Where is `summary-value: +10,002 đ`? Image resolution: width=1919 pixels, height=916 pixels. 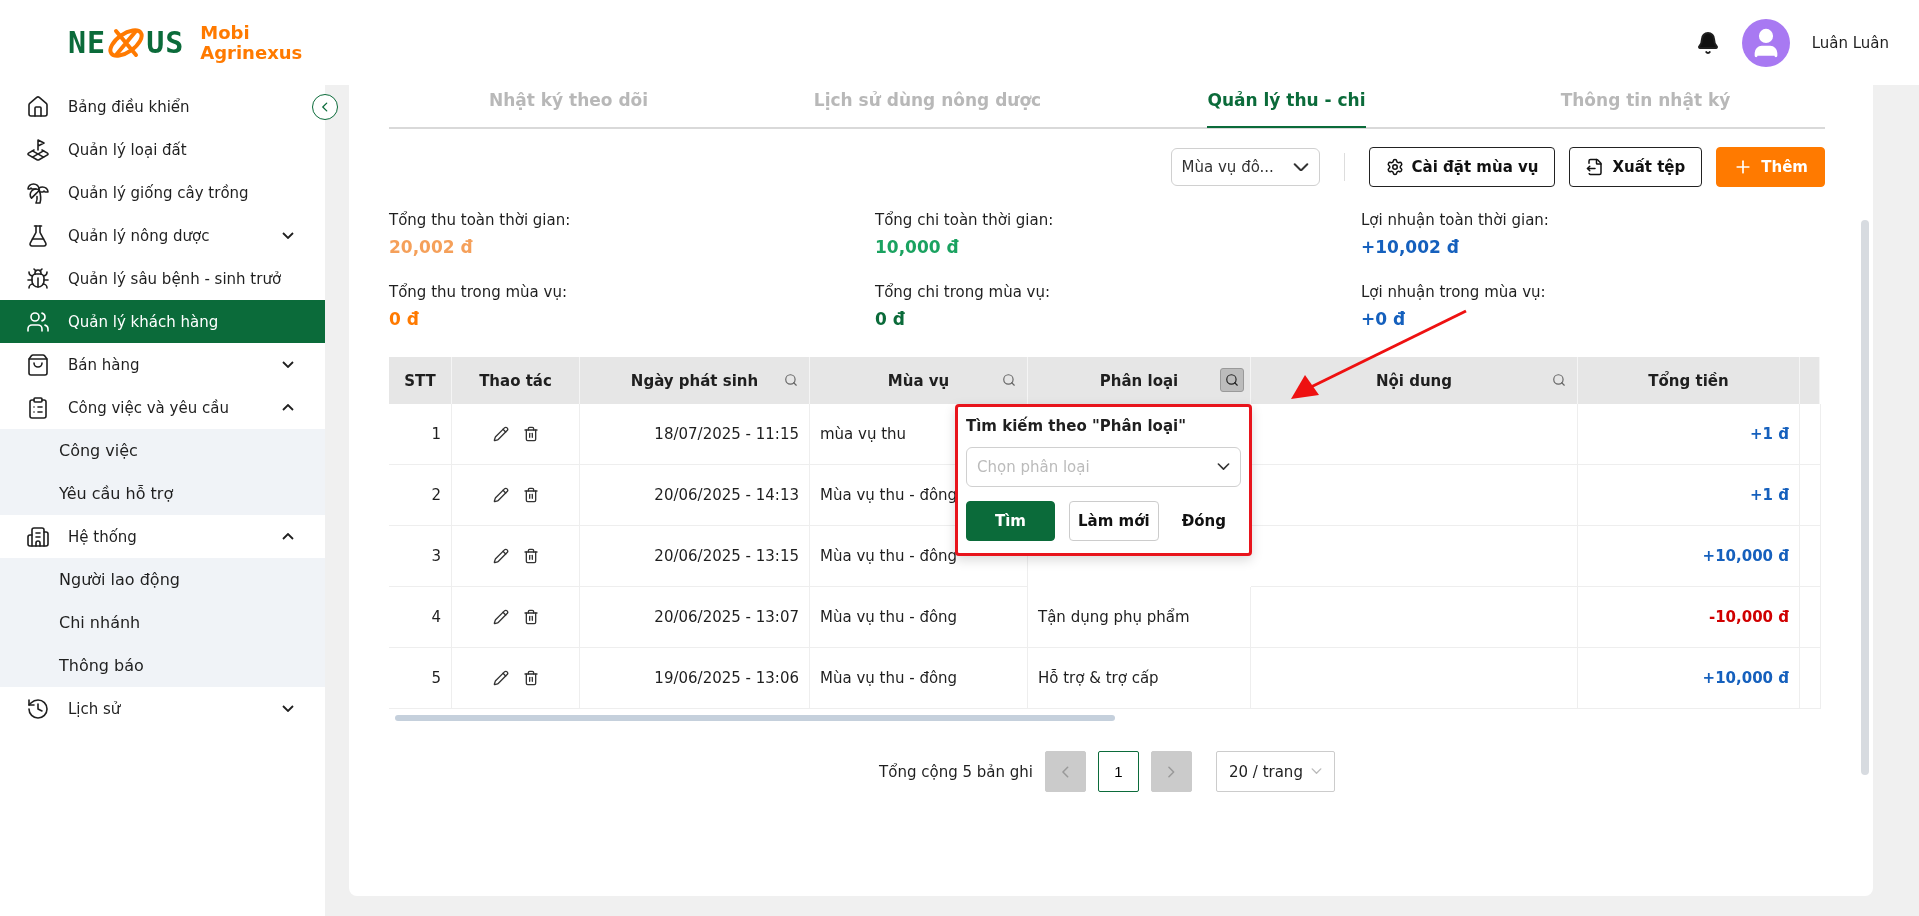
summary-value: +10,002 đ is located at coordinates (1410, 247).